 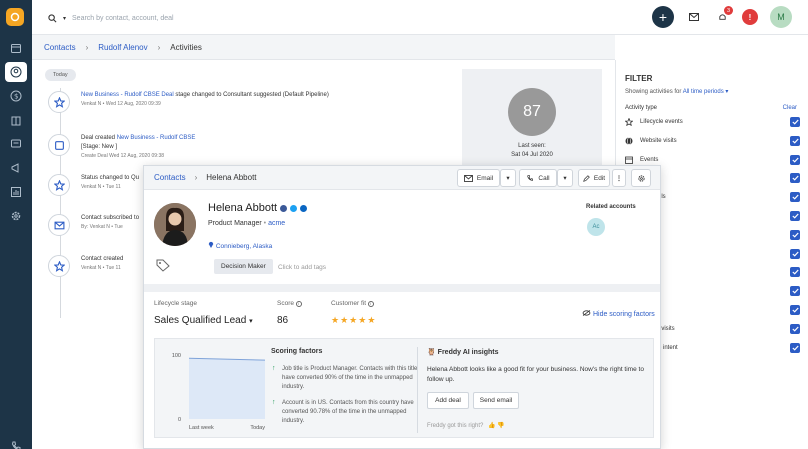 What do you see at coordinates (276, 223) in the screenshot?
I see `company-link: acme` at bounding box center [276, 223].